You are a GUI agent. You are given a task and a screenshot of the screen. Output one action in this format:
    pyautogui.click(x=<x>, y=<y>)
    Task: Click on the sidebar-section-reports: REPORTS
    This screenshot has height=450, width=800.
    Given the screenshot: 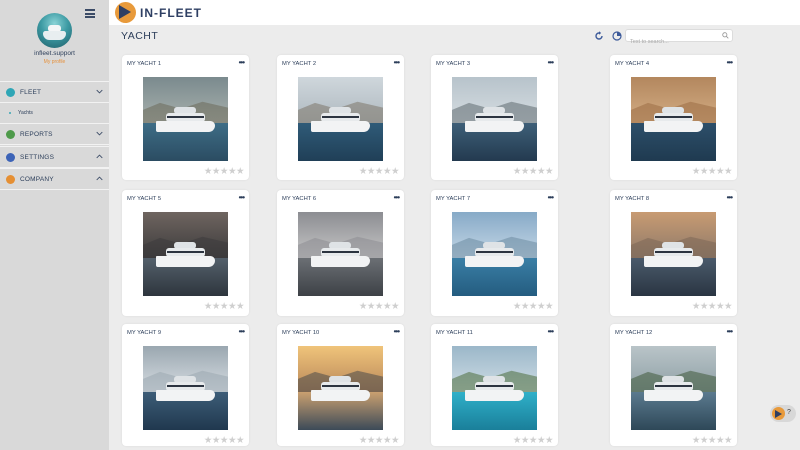 What is the action you would take?
    pyautogui.click(x=54, y=134)
    